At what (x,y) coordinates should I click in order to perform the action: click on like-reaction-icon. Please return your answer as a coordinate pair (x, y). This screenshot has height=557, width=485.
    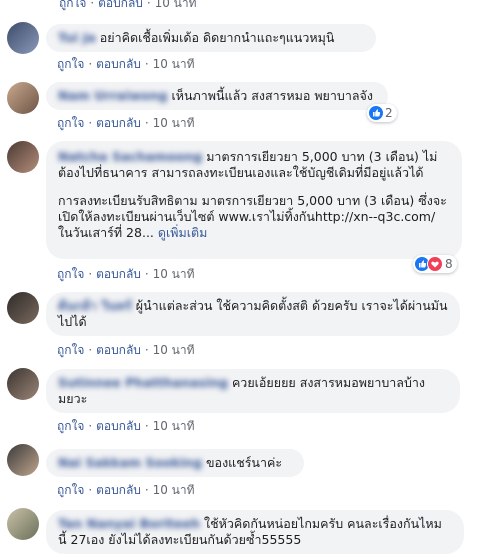
    Looking at the image, I should click on (376, 113).